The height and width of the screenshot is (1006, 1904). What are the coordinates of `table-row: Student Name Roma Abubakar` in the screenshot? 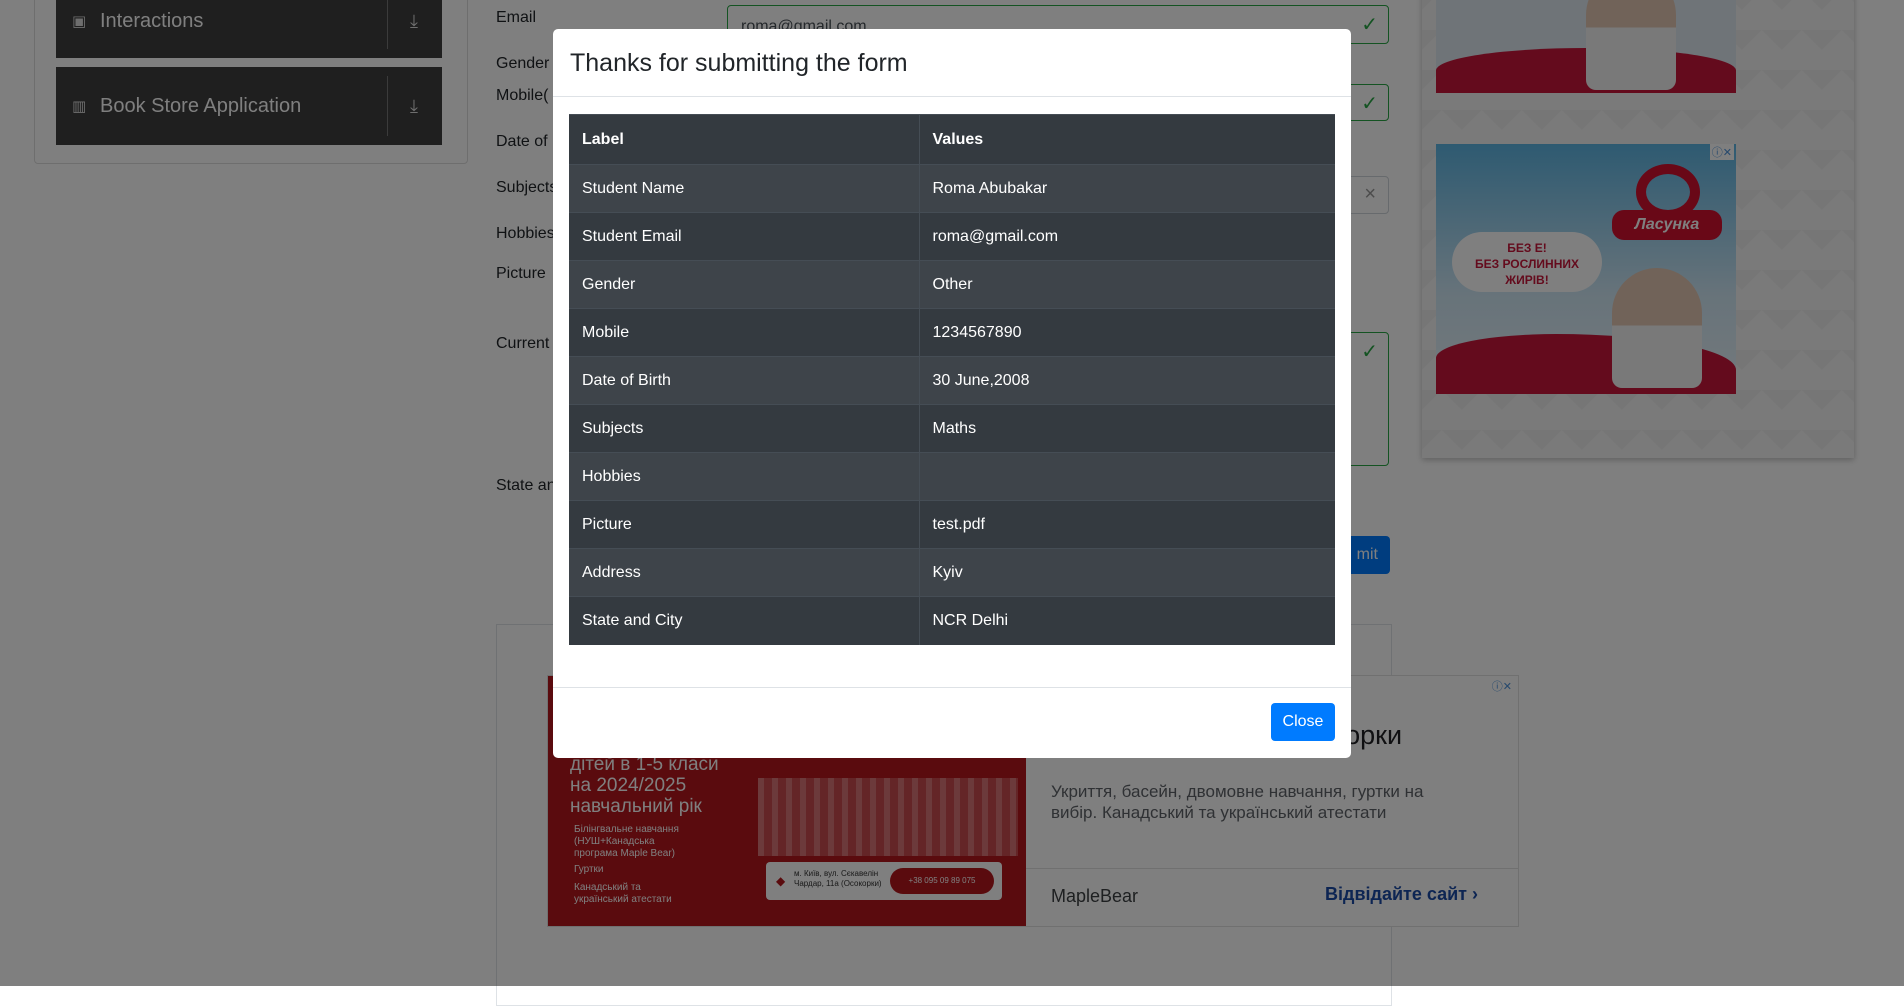 It's located at (952, 188).